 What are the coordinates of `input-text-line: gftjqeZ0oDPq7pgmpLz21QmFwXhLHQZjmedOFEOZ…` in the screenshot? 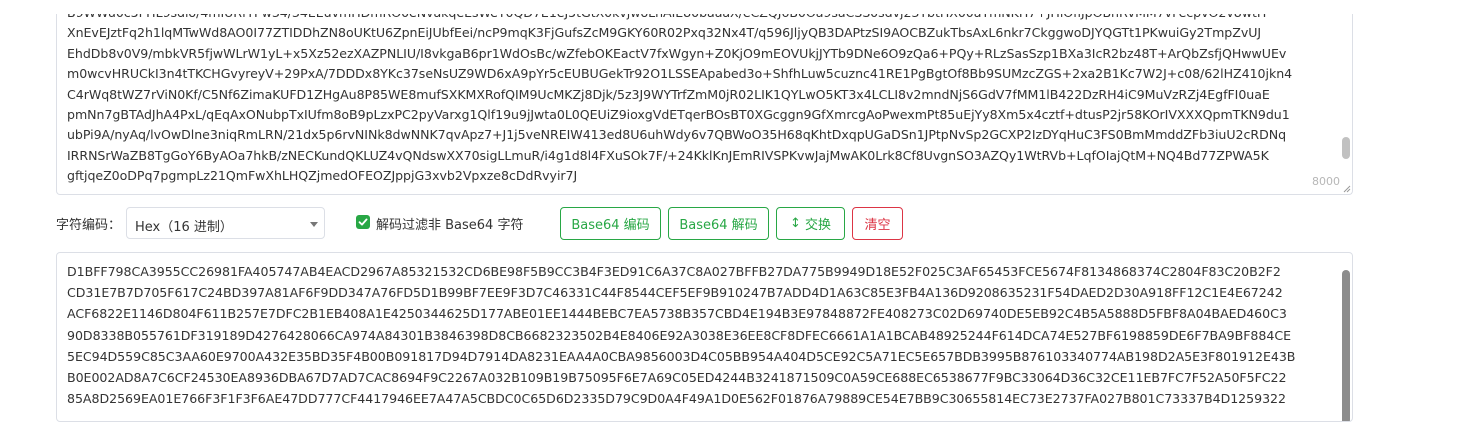 It's located at (322, 176).